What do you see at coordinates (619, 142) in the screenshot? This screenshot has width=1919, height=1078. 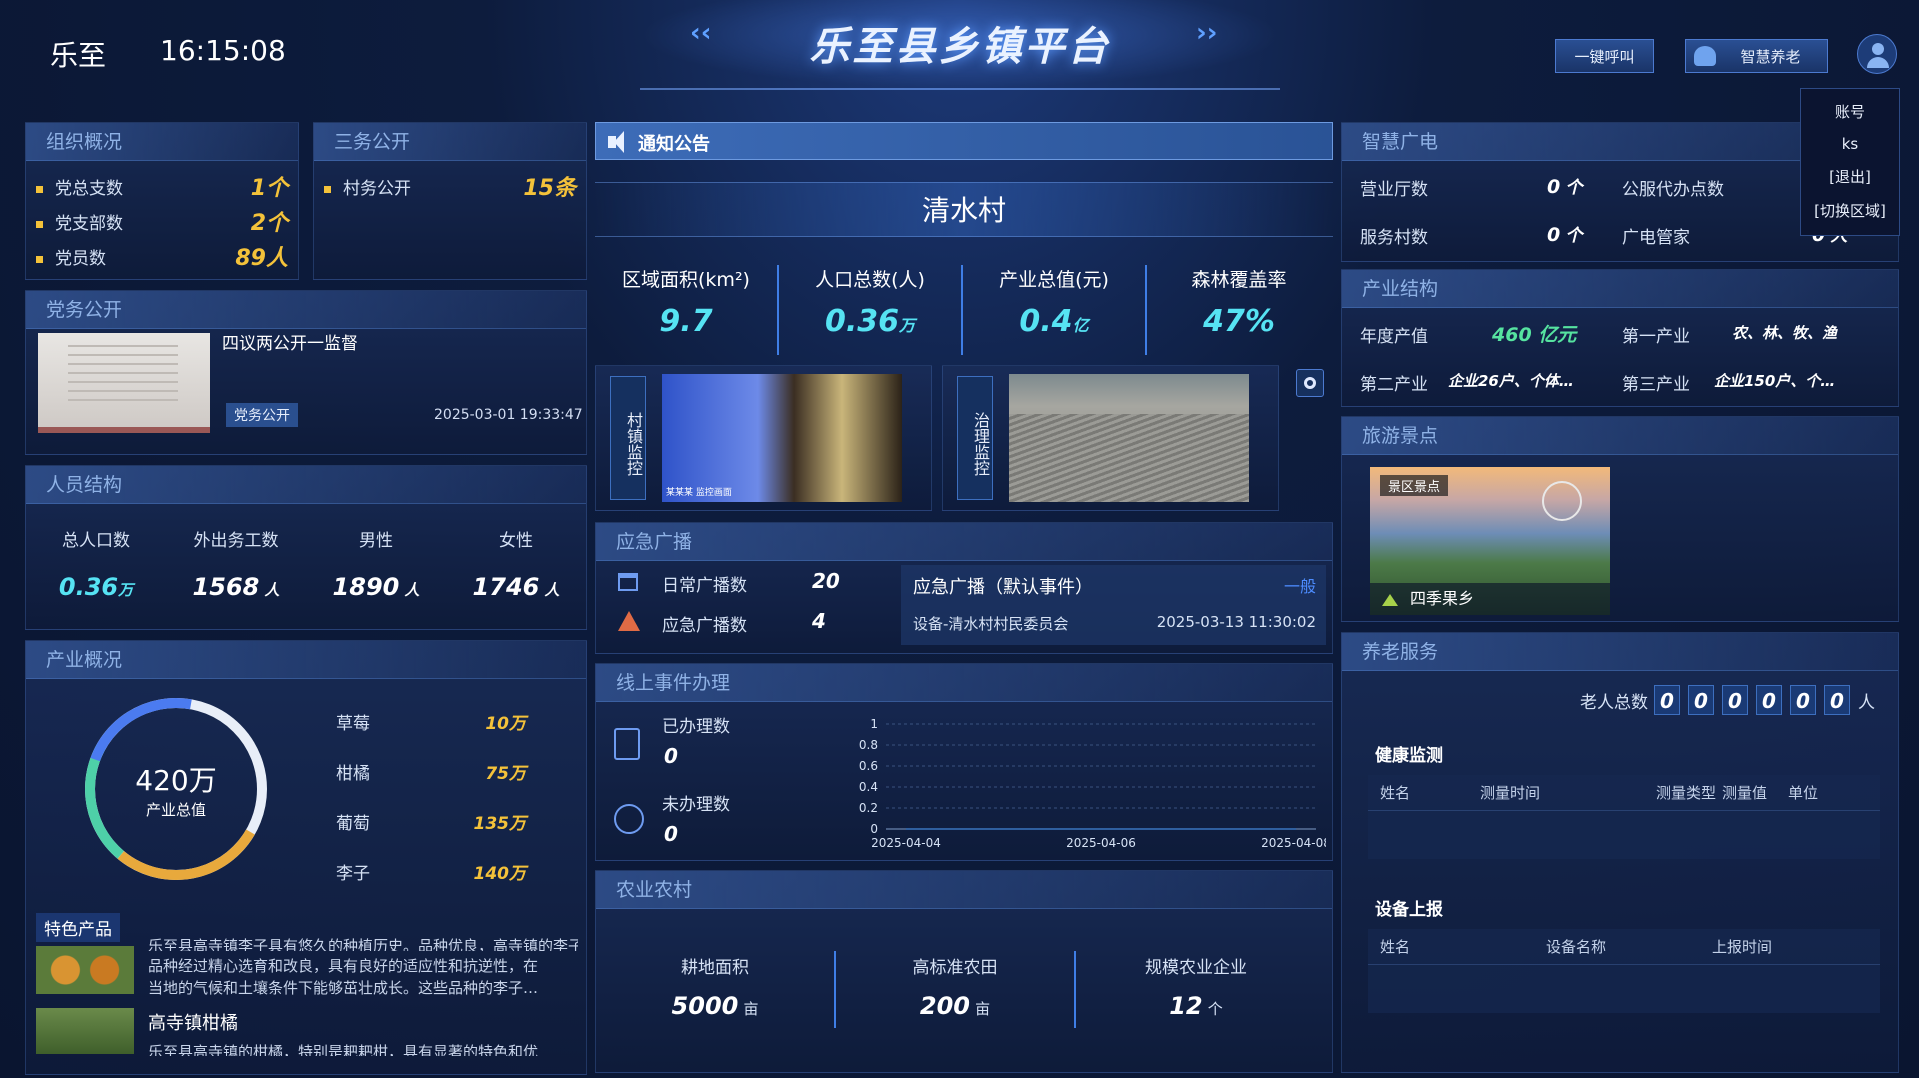 I see `speaker-cone` at bounding box center [619, 142].